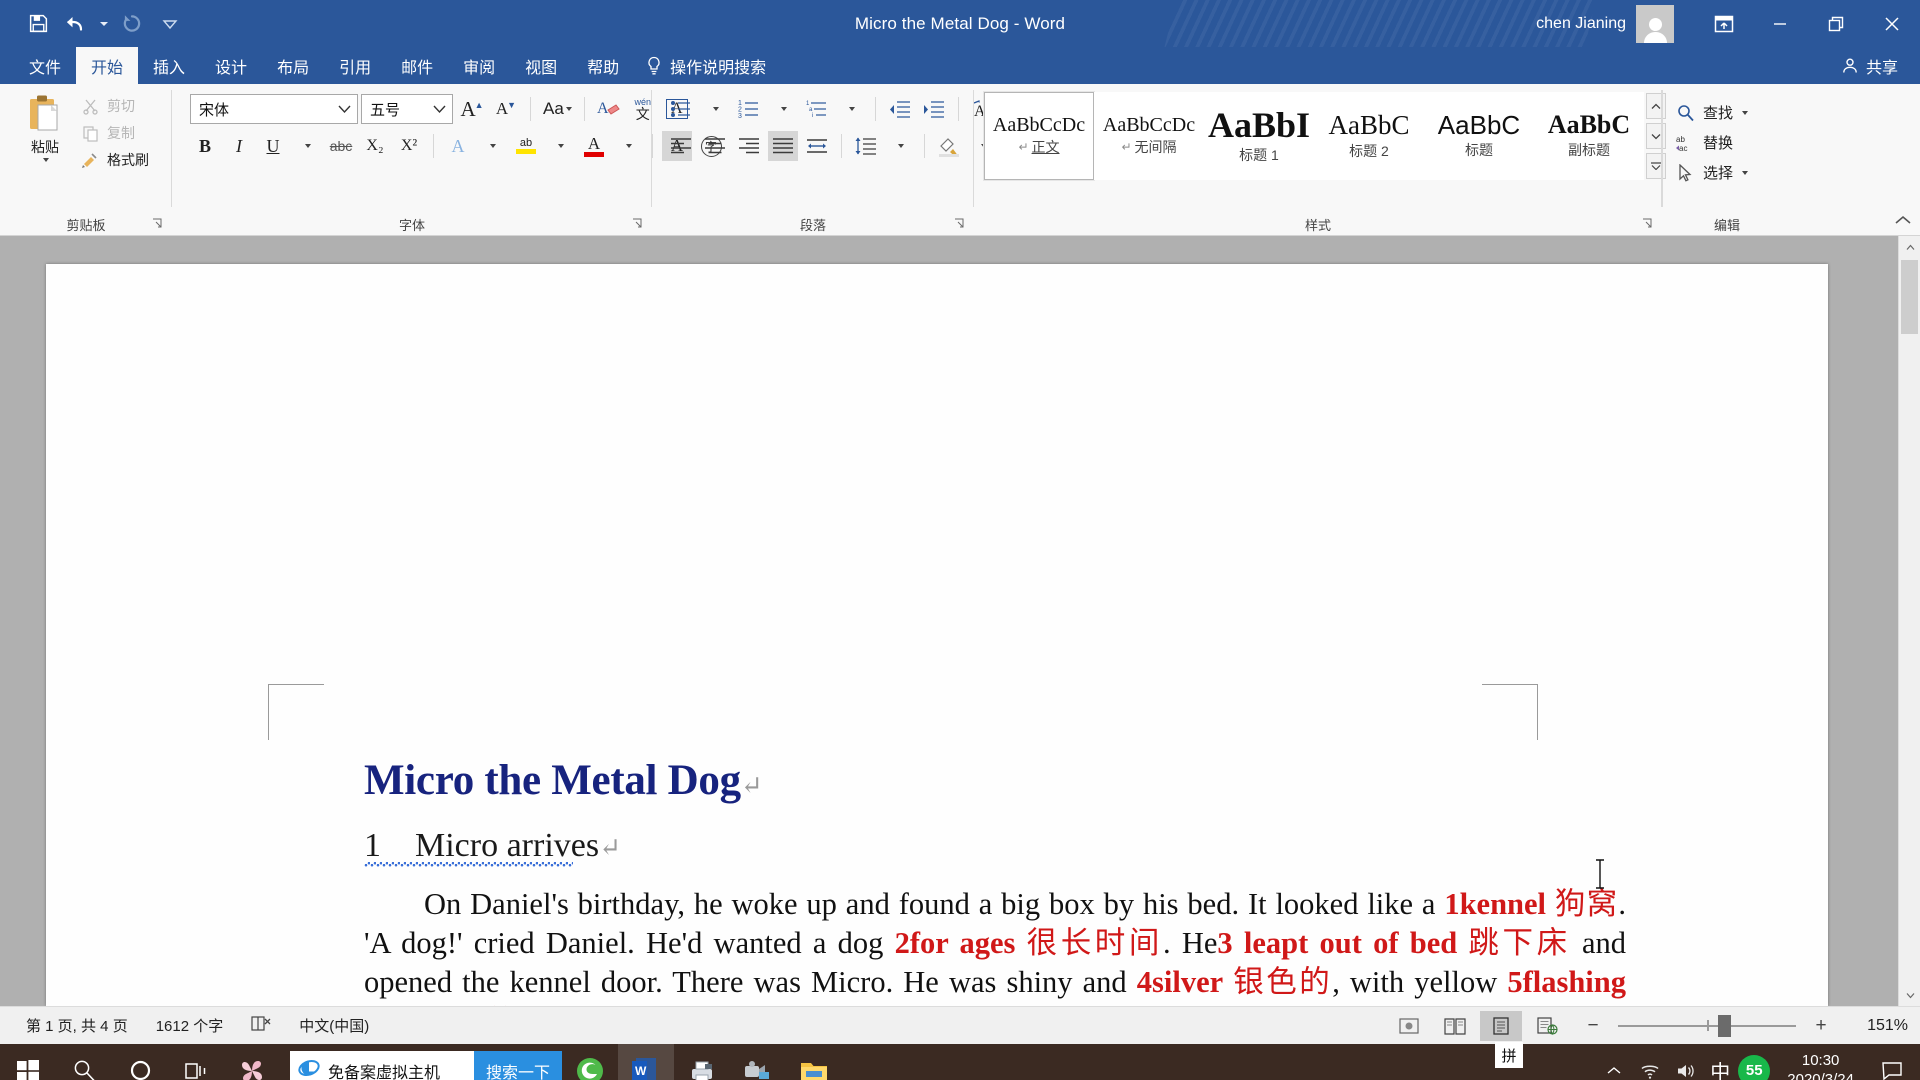 This screenshot has width=1920, height=1080. I want to click on change-case-button: Aa, so click(557, 109).